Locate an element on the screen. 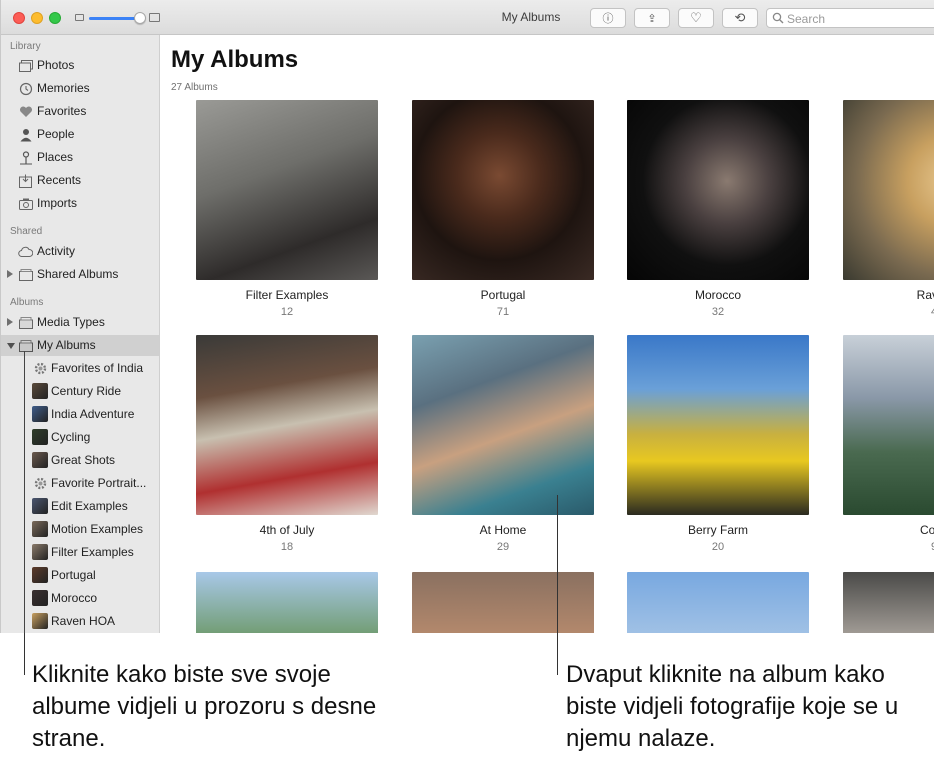  heart-icon: ♡ is located at coordinates (696, 17).